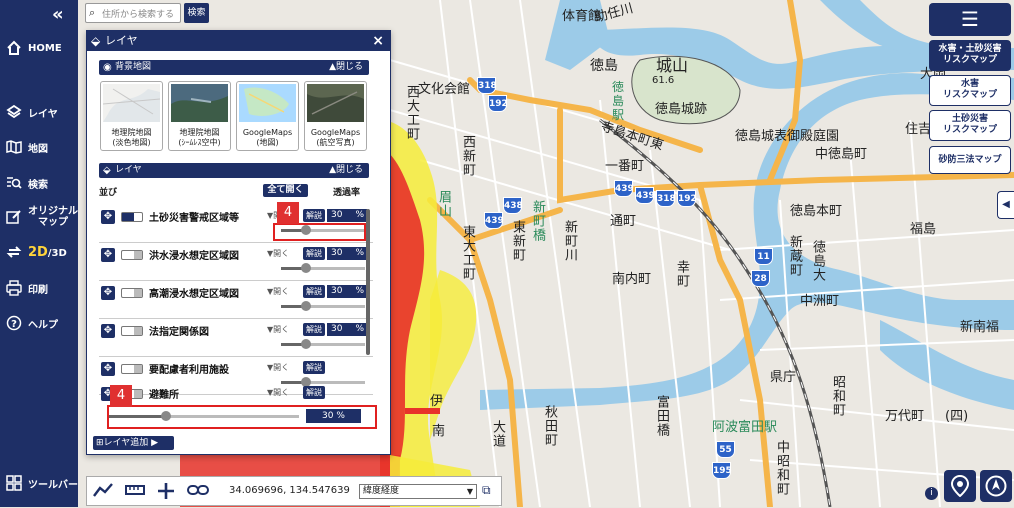 The width and height of the screenshot is (1014, 508). What do you see at coordinates (1005, 205) in the screenshot?
I see `right-panel-collapse-tab: ◀` at bounding box center [1005, 205].